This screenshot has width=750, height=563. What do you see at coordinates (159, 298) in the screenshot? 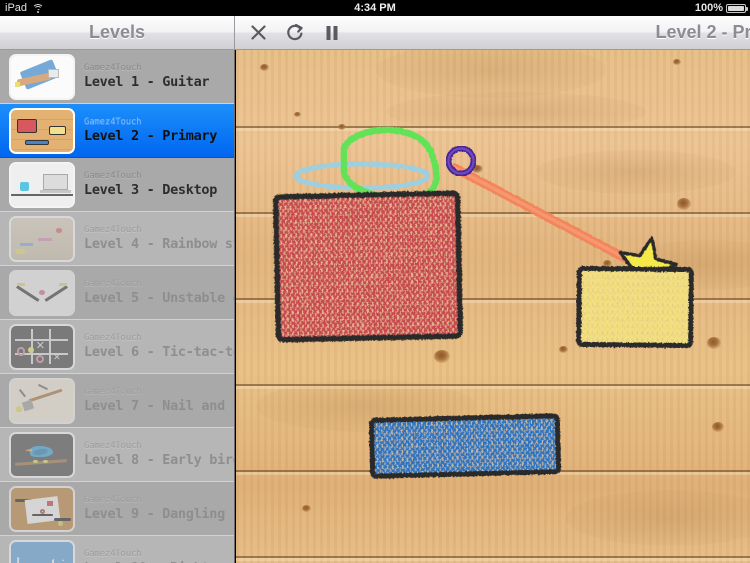
I see `level-name: Level 5 - Unstable ground` at bounding box center [159, 298].